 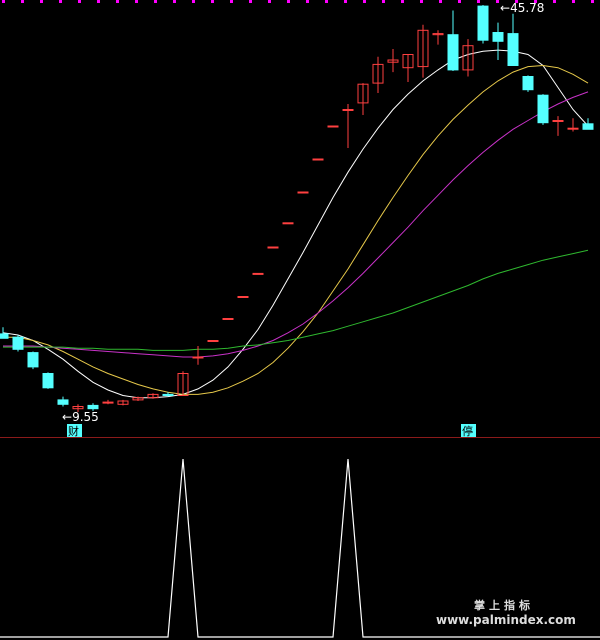 I want to click on high-arrow: ←, so click(x=505, y=8).